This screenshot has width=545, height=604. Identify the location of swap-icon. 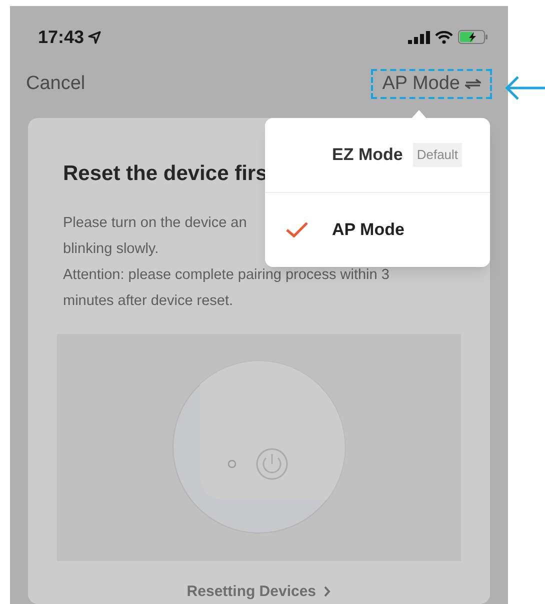
(473, 84).